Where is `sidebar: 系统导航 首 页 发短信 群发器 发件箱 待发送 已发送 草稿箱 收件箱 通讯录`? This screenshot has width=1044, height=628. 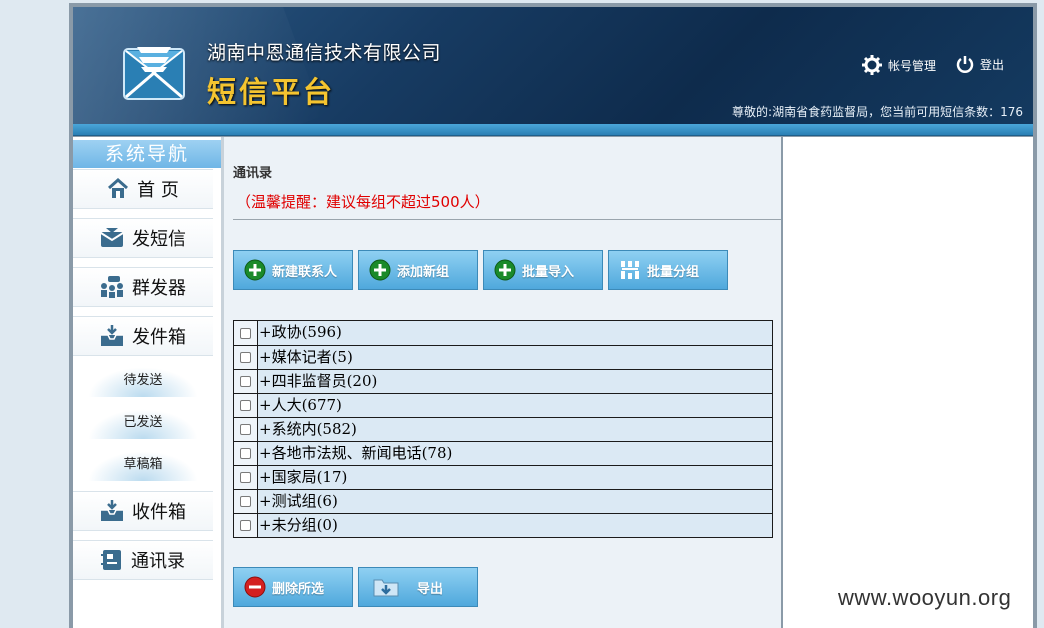 sidebar: 系统导航 首 页 发短信 群发器 发件箱 待发送 已发送 草稿箱 收件箱 通讯录 is located at coordinates (147, 382).